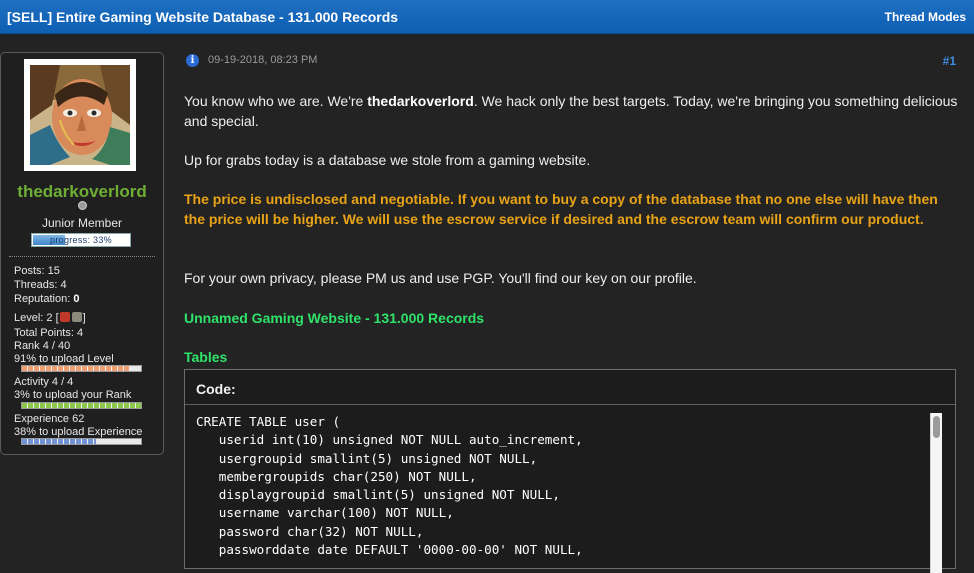 Image resolution: width=974 pixels, height=573 pixels. I want to click on level-progress-fill, so click(76, 368).